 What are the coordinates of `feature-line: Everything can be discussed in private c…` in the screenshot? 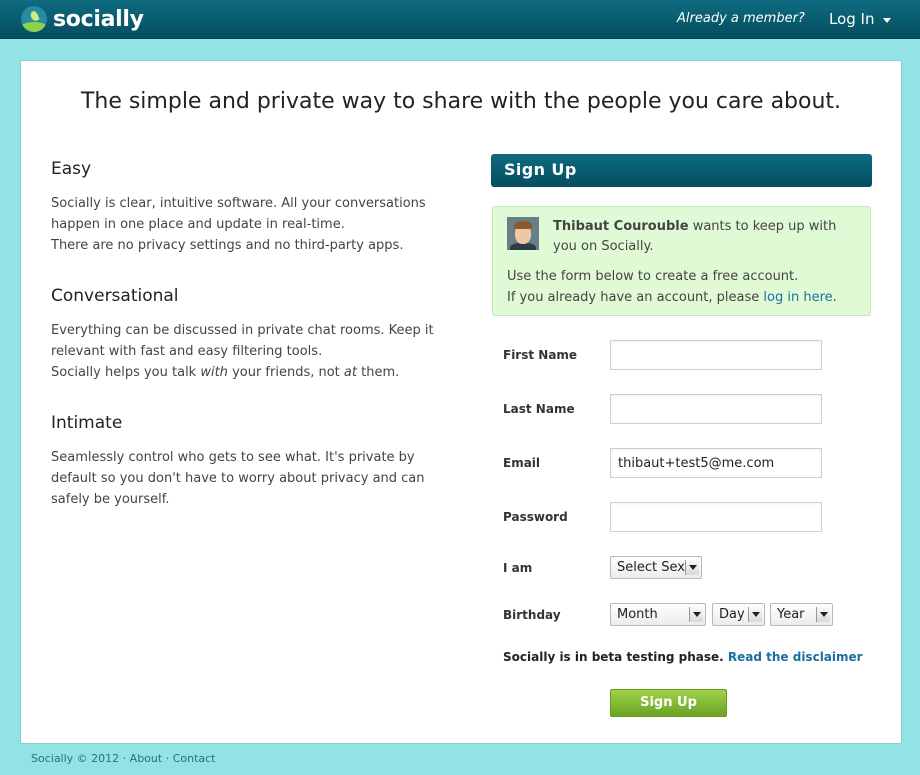 It's located at (242, 341).